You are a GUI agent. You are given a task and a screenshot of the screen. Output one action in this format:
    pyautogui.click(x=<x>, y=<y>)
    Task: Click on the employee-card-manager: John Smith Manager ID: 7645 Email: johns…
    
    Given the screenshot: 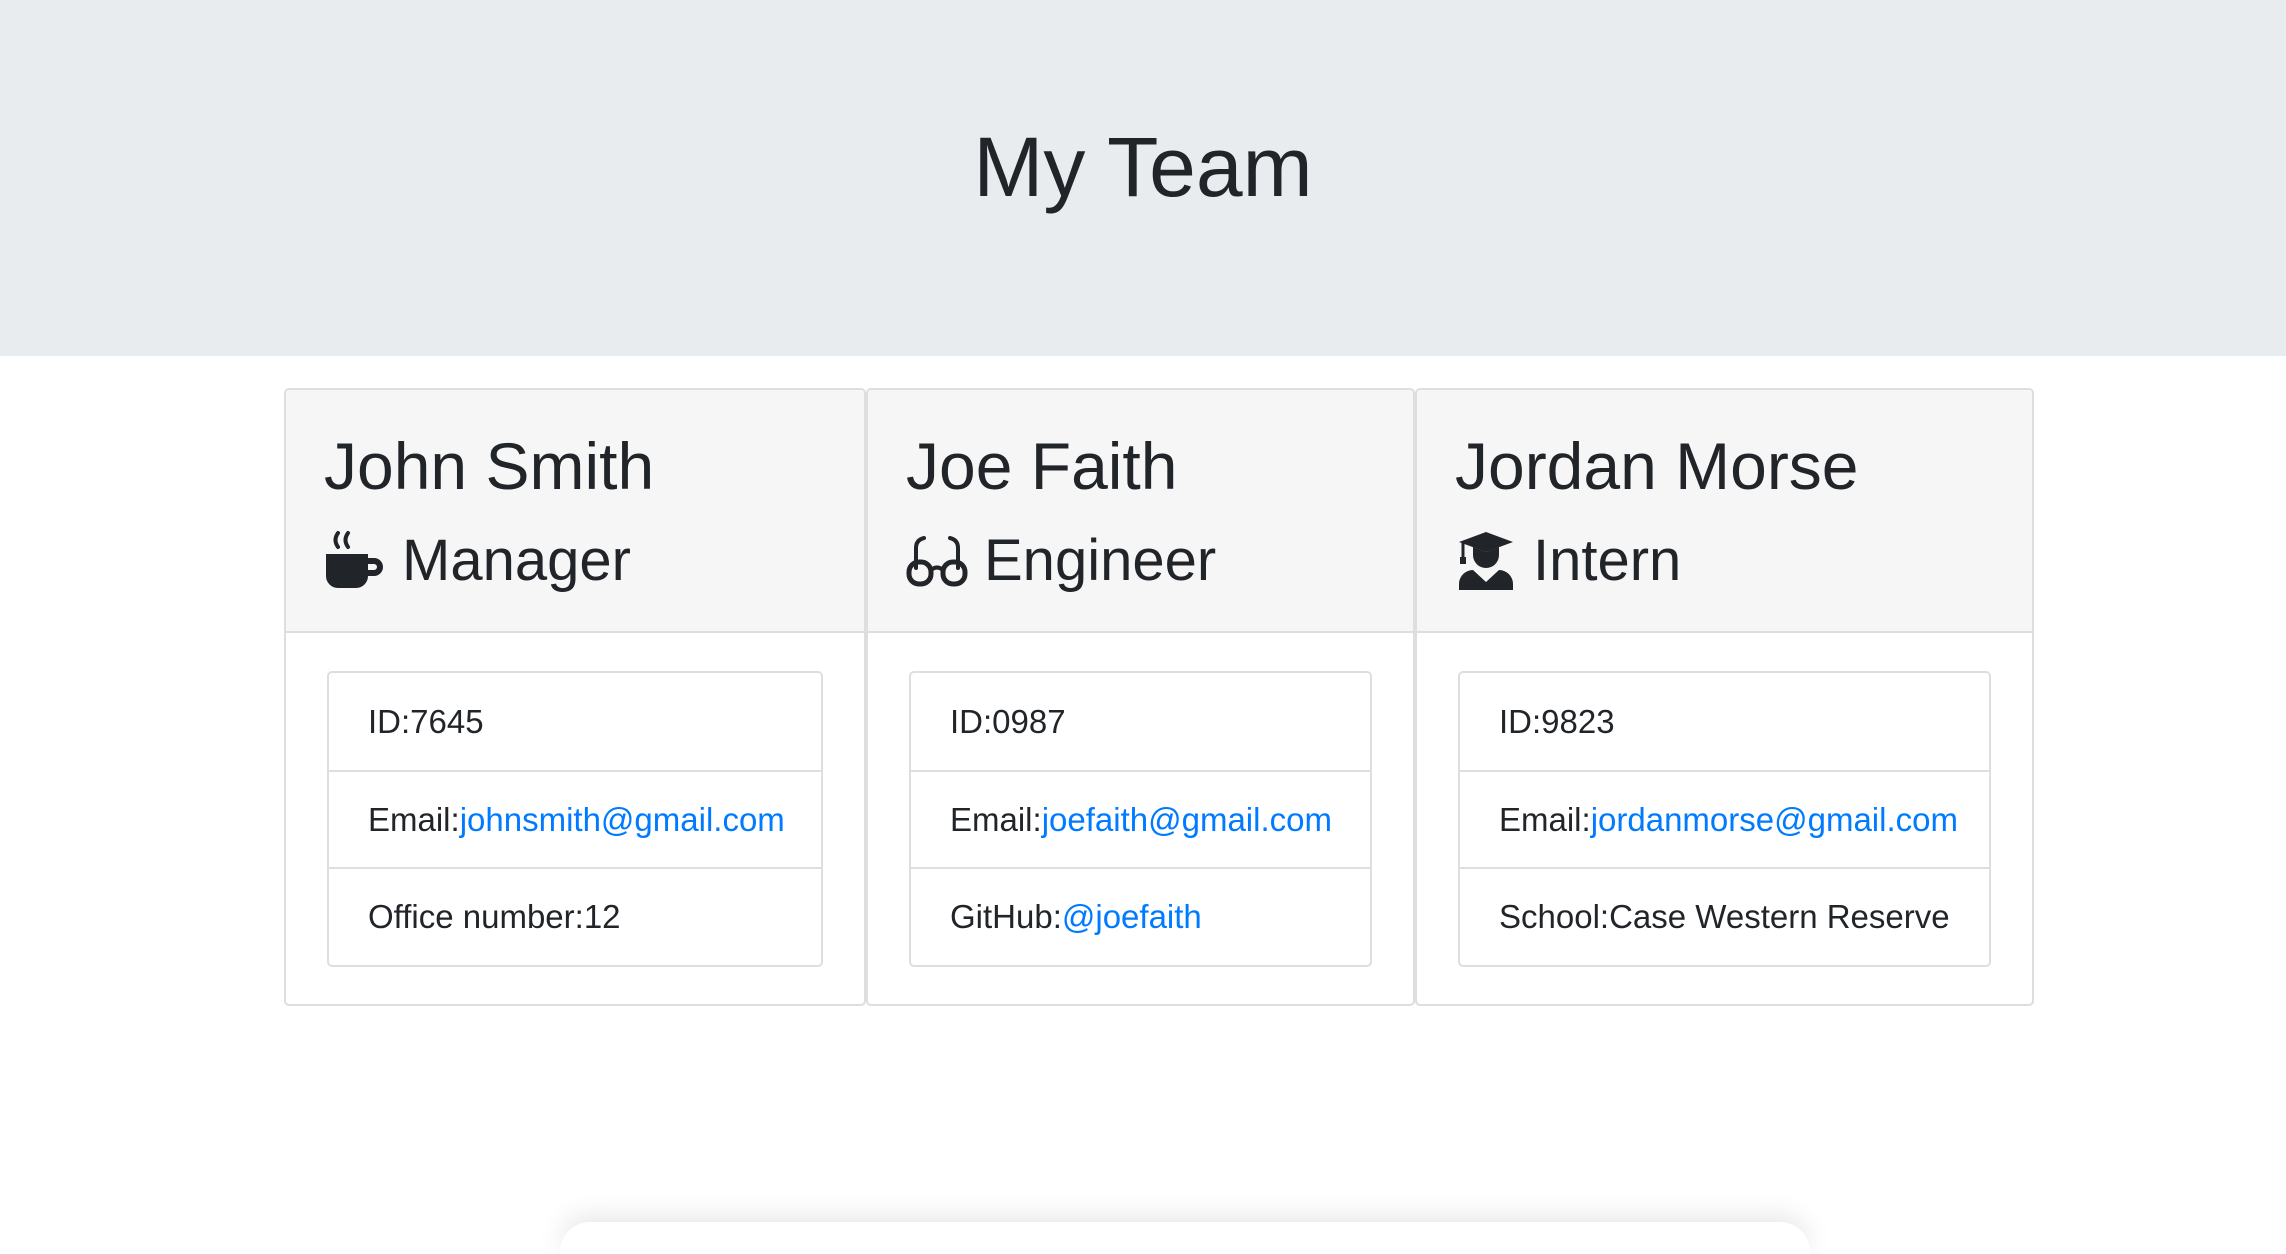 What is the action you would take?
    pyautogui.click(x=575, y=697)
    